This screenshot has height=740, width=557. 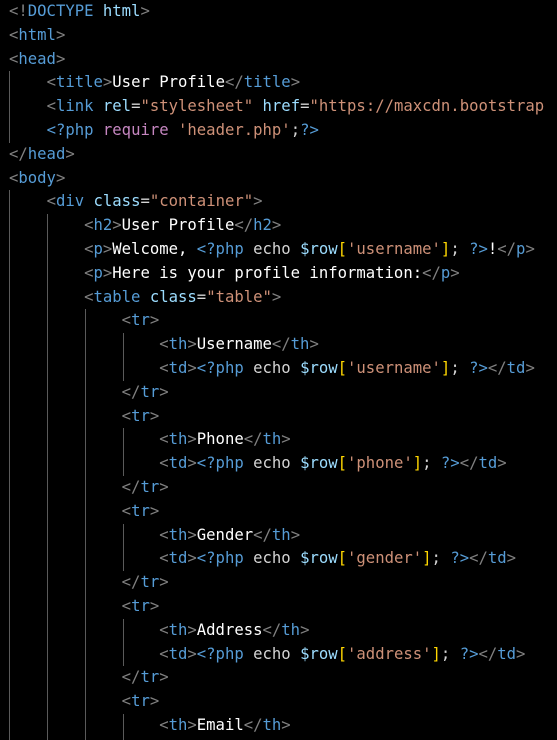 I want to click on code-token: div, so click(x=70, y=201).